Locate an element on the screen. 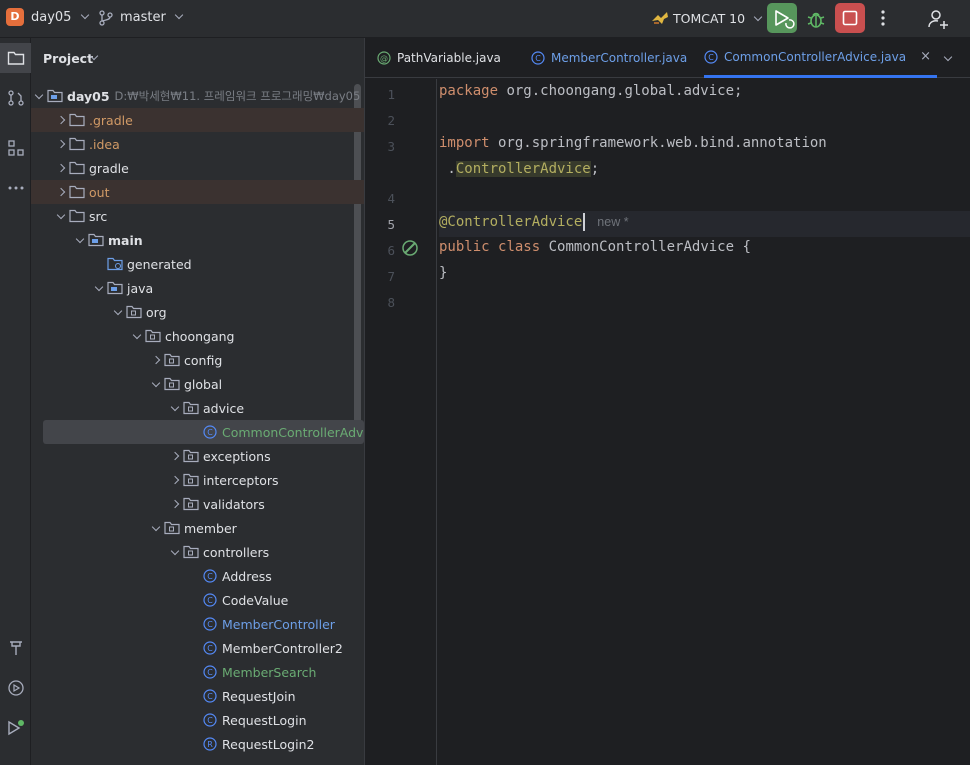 The height and width of the screenshot is (765, 970). tree-item-label: global is located at coordinates (203, 384).